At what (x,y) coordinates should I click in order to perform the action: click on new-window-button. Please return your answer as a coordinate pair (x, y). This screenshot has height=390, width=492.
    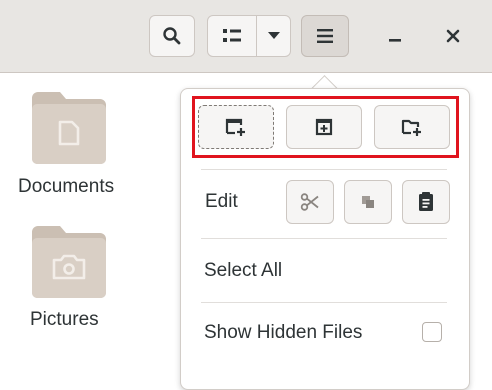
    Looking at the image, I should click on (236, 127).